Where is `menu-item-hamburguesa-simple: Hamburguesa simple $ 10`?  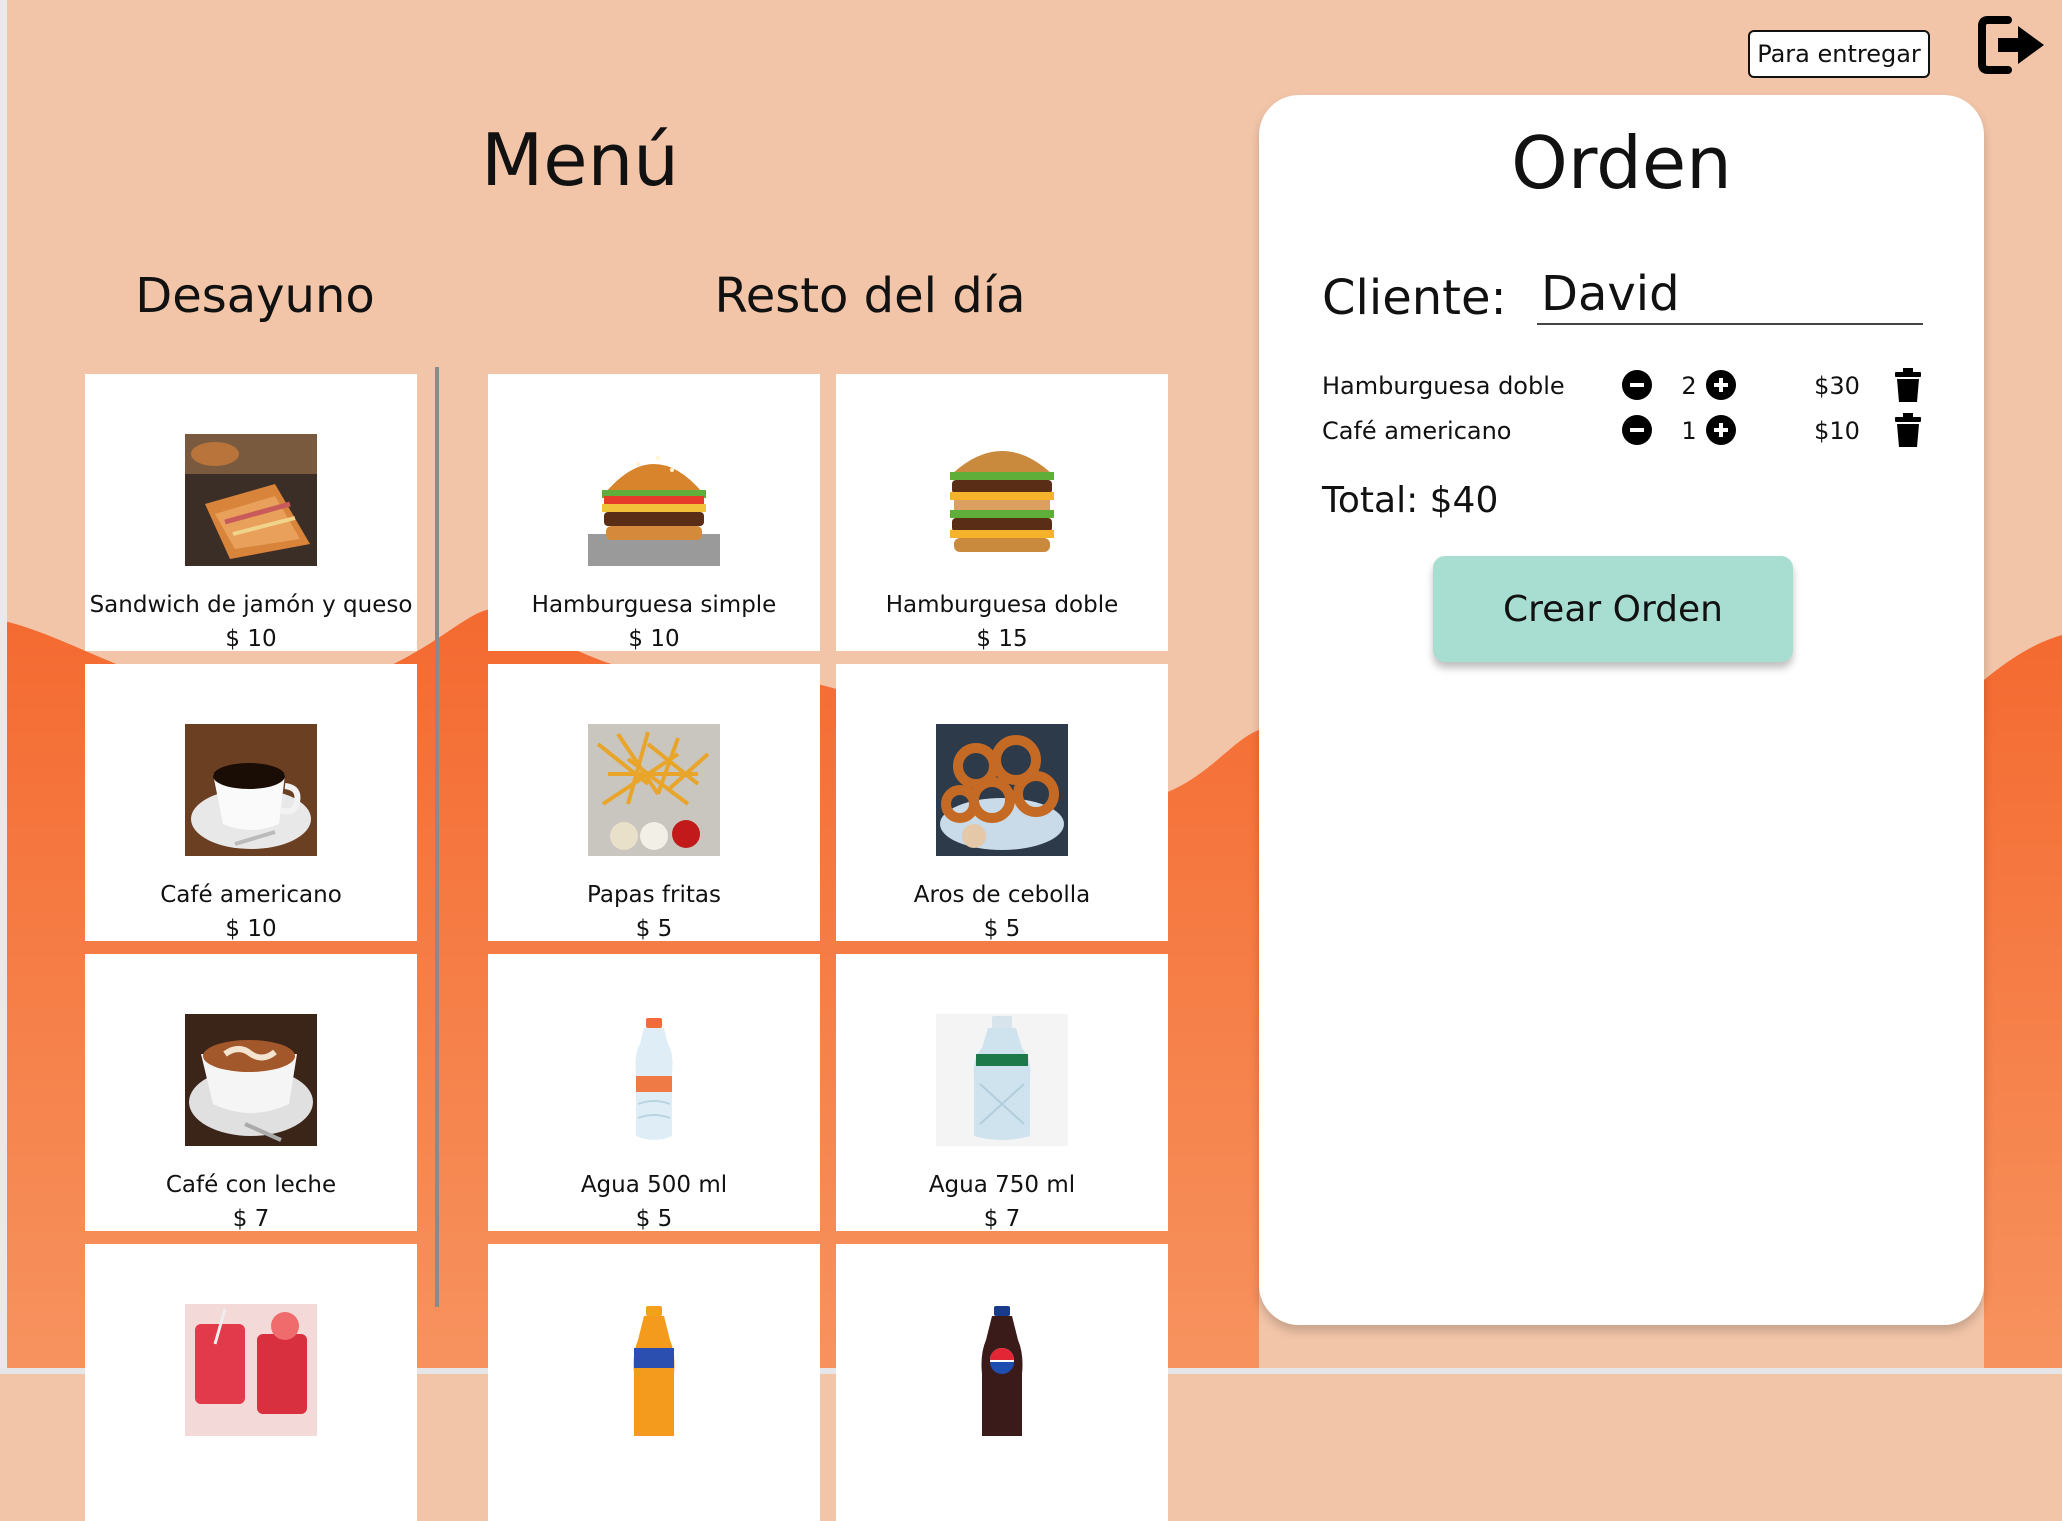
menu-item-hamburguesa-simple: Hamburguesa simple $ 10 is located at coordinates (654, 512).